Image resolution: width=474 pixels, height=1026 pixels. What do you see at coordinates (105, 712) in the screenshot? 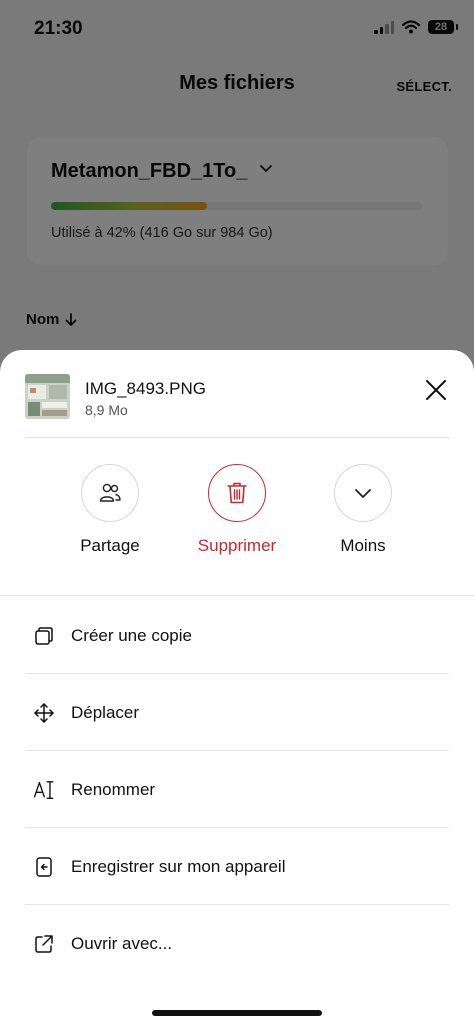
I see `menu-item-label: Déplacer` at bounding box center [105, 712].